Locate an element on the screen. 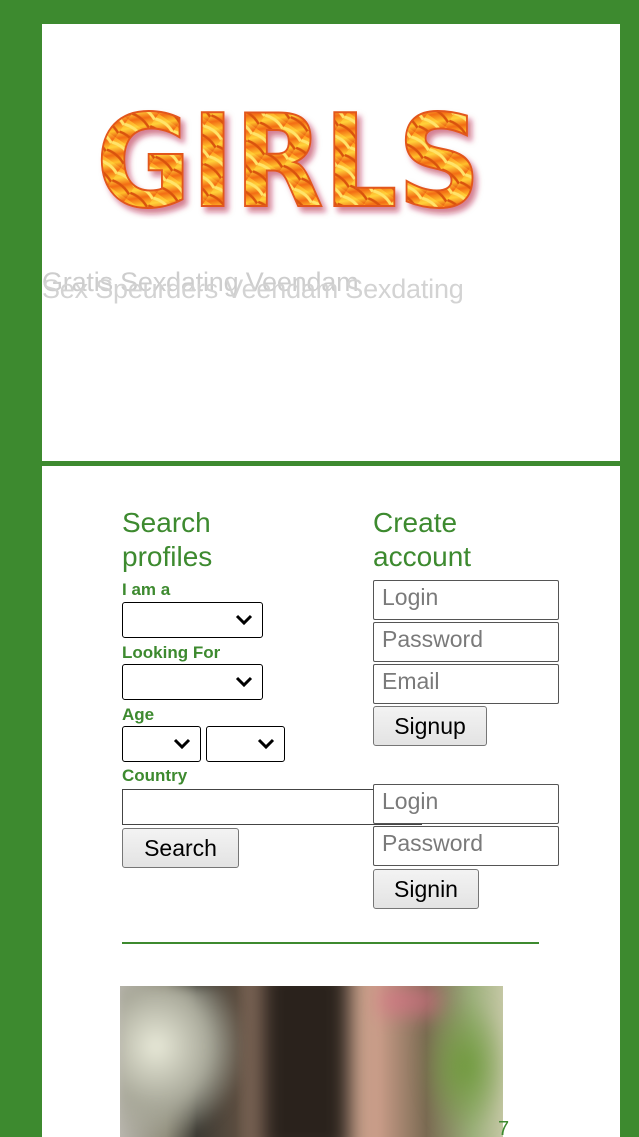 This screenshot has width=639, height=1137. profile-photo is located at coordinates (311, 1061).